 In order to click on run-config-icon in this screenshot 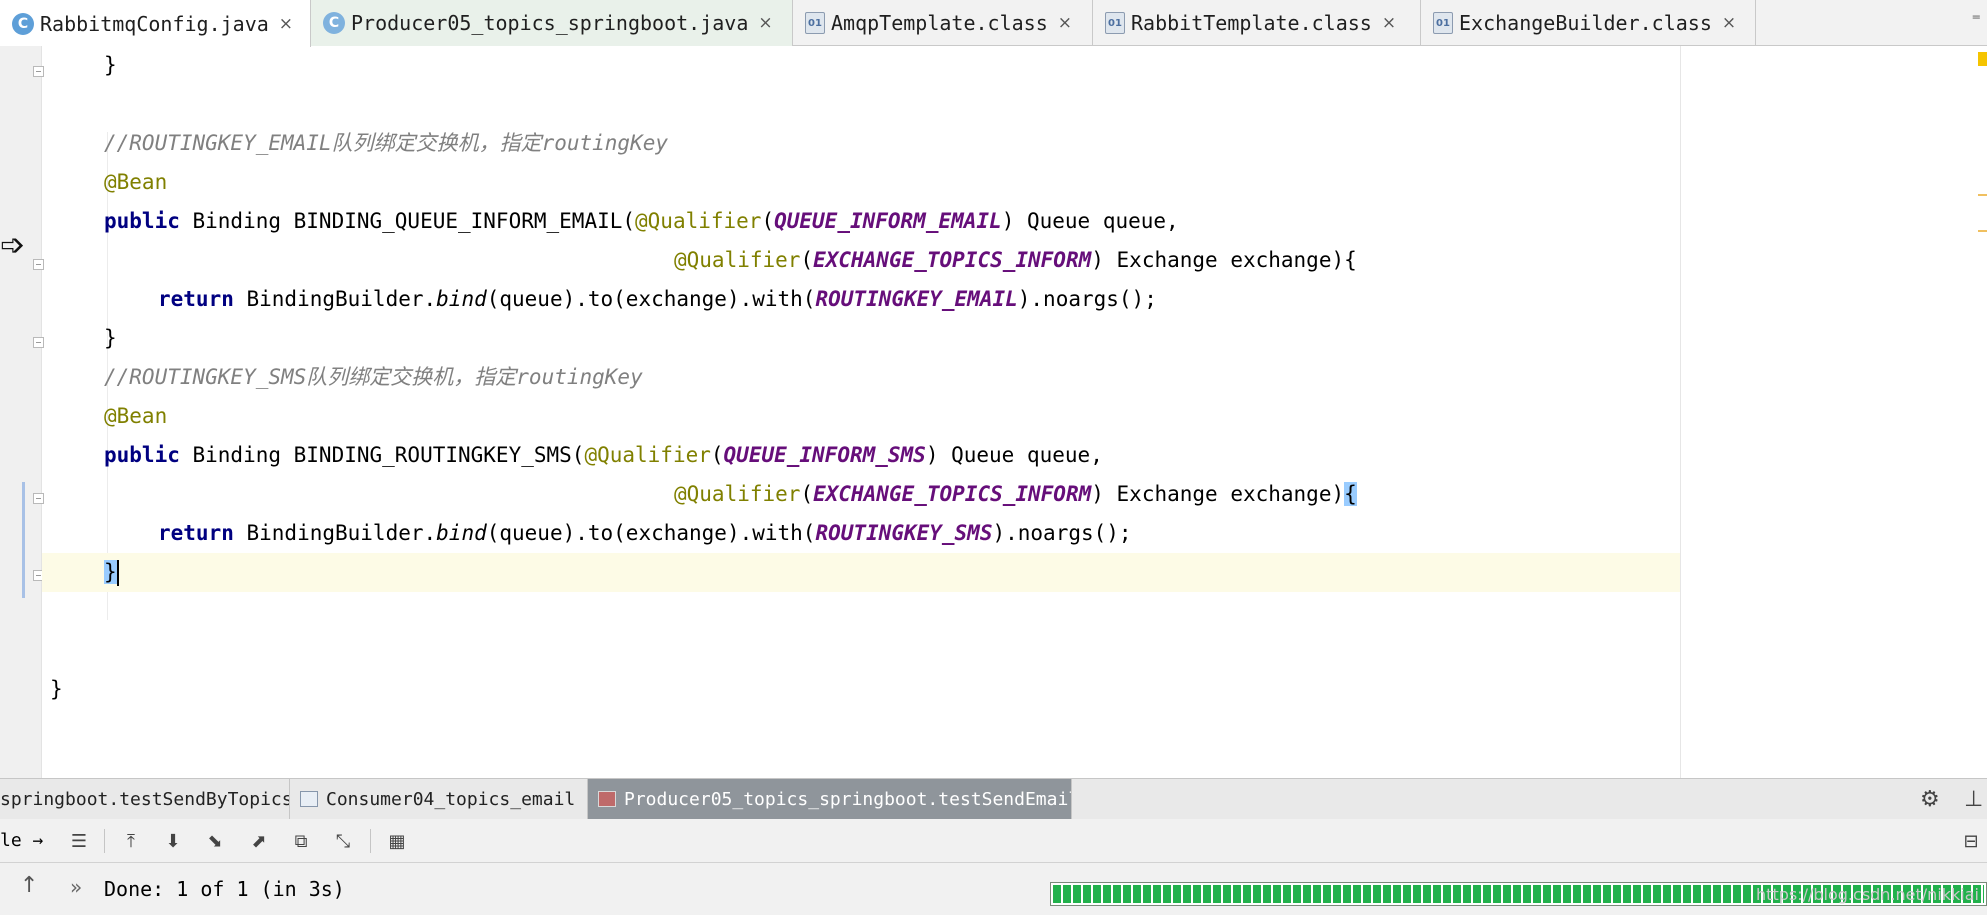, I will do `click(309, 799)`.